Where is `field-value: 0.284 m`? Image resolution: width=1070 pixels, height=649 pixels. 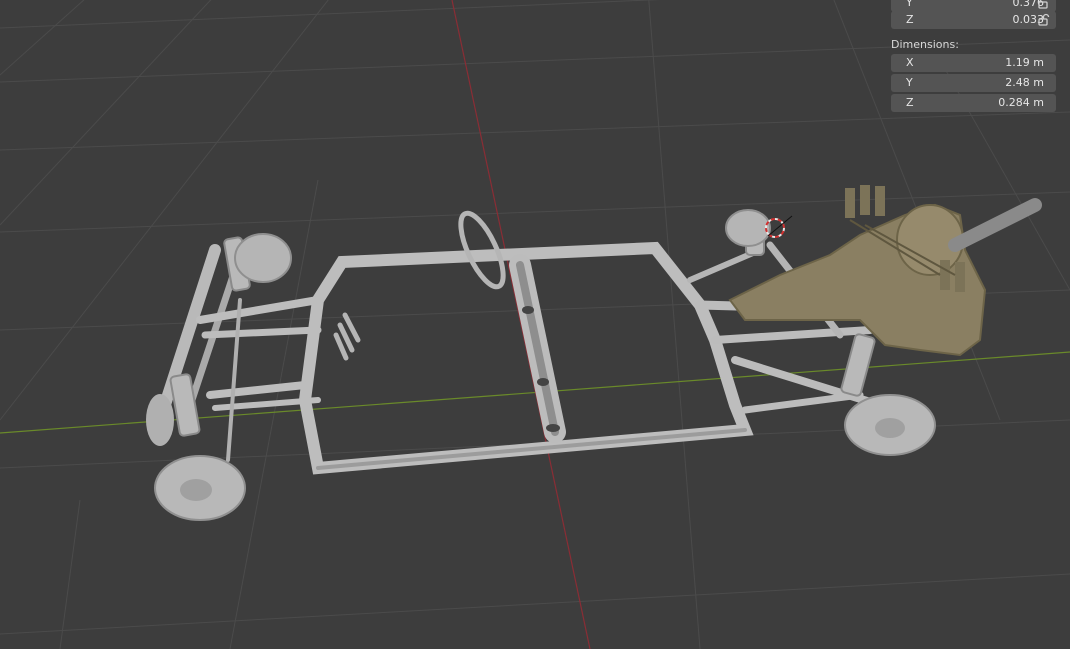 field-value: 0.284 m is located at coordinates (1021, 102).